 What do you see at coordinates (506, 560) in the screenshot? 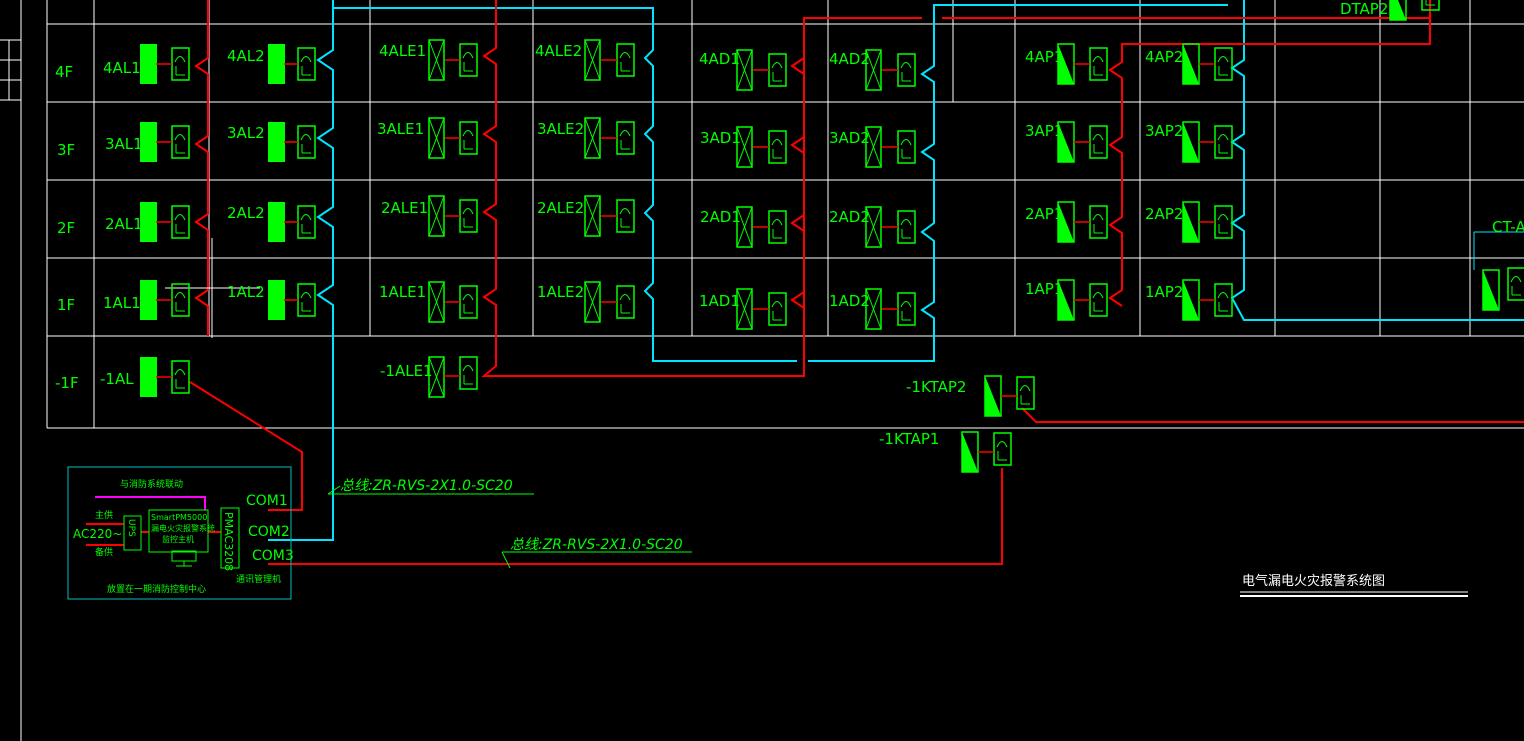
I see `bus-underline` at bounding box center [506, 560].